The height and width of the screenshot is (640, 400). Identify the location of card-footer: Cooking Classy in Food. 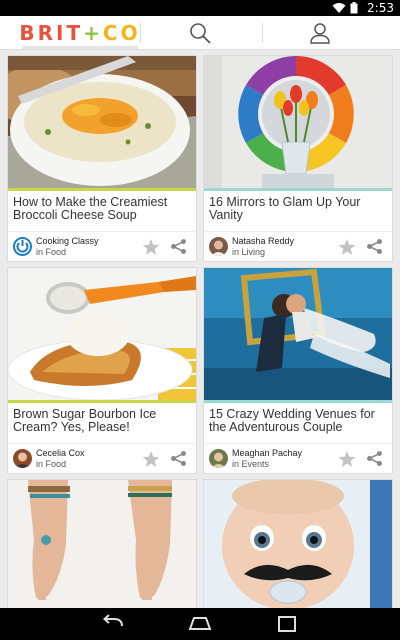
(102, 246).